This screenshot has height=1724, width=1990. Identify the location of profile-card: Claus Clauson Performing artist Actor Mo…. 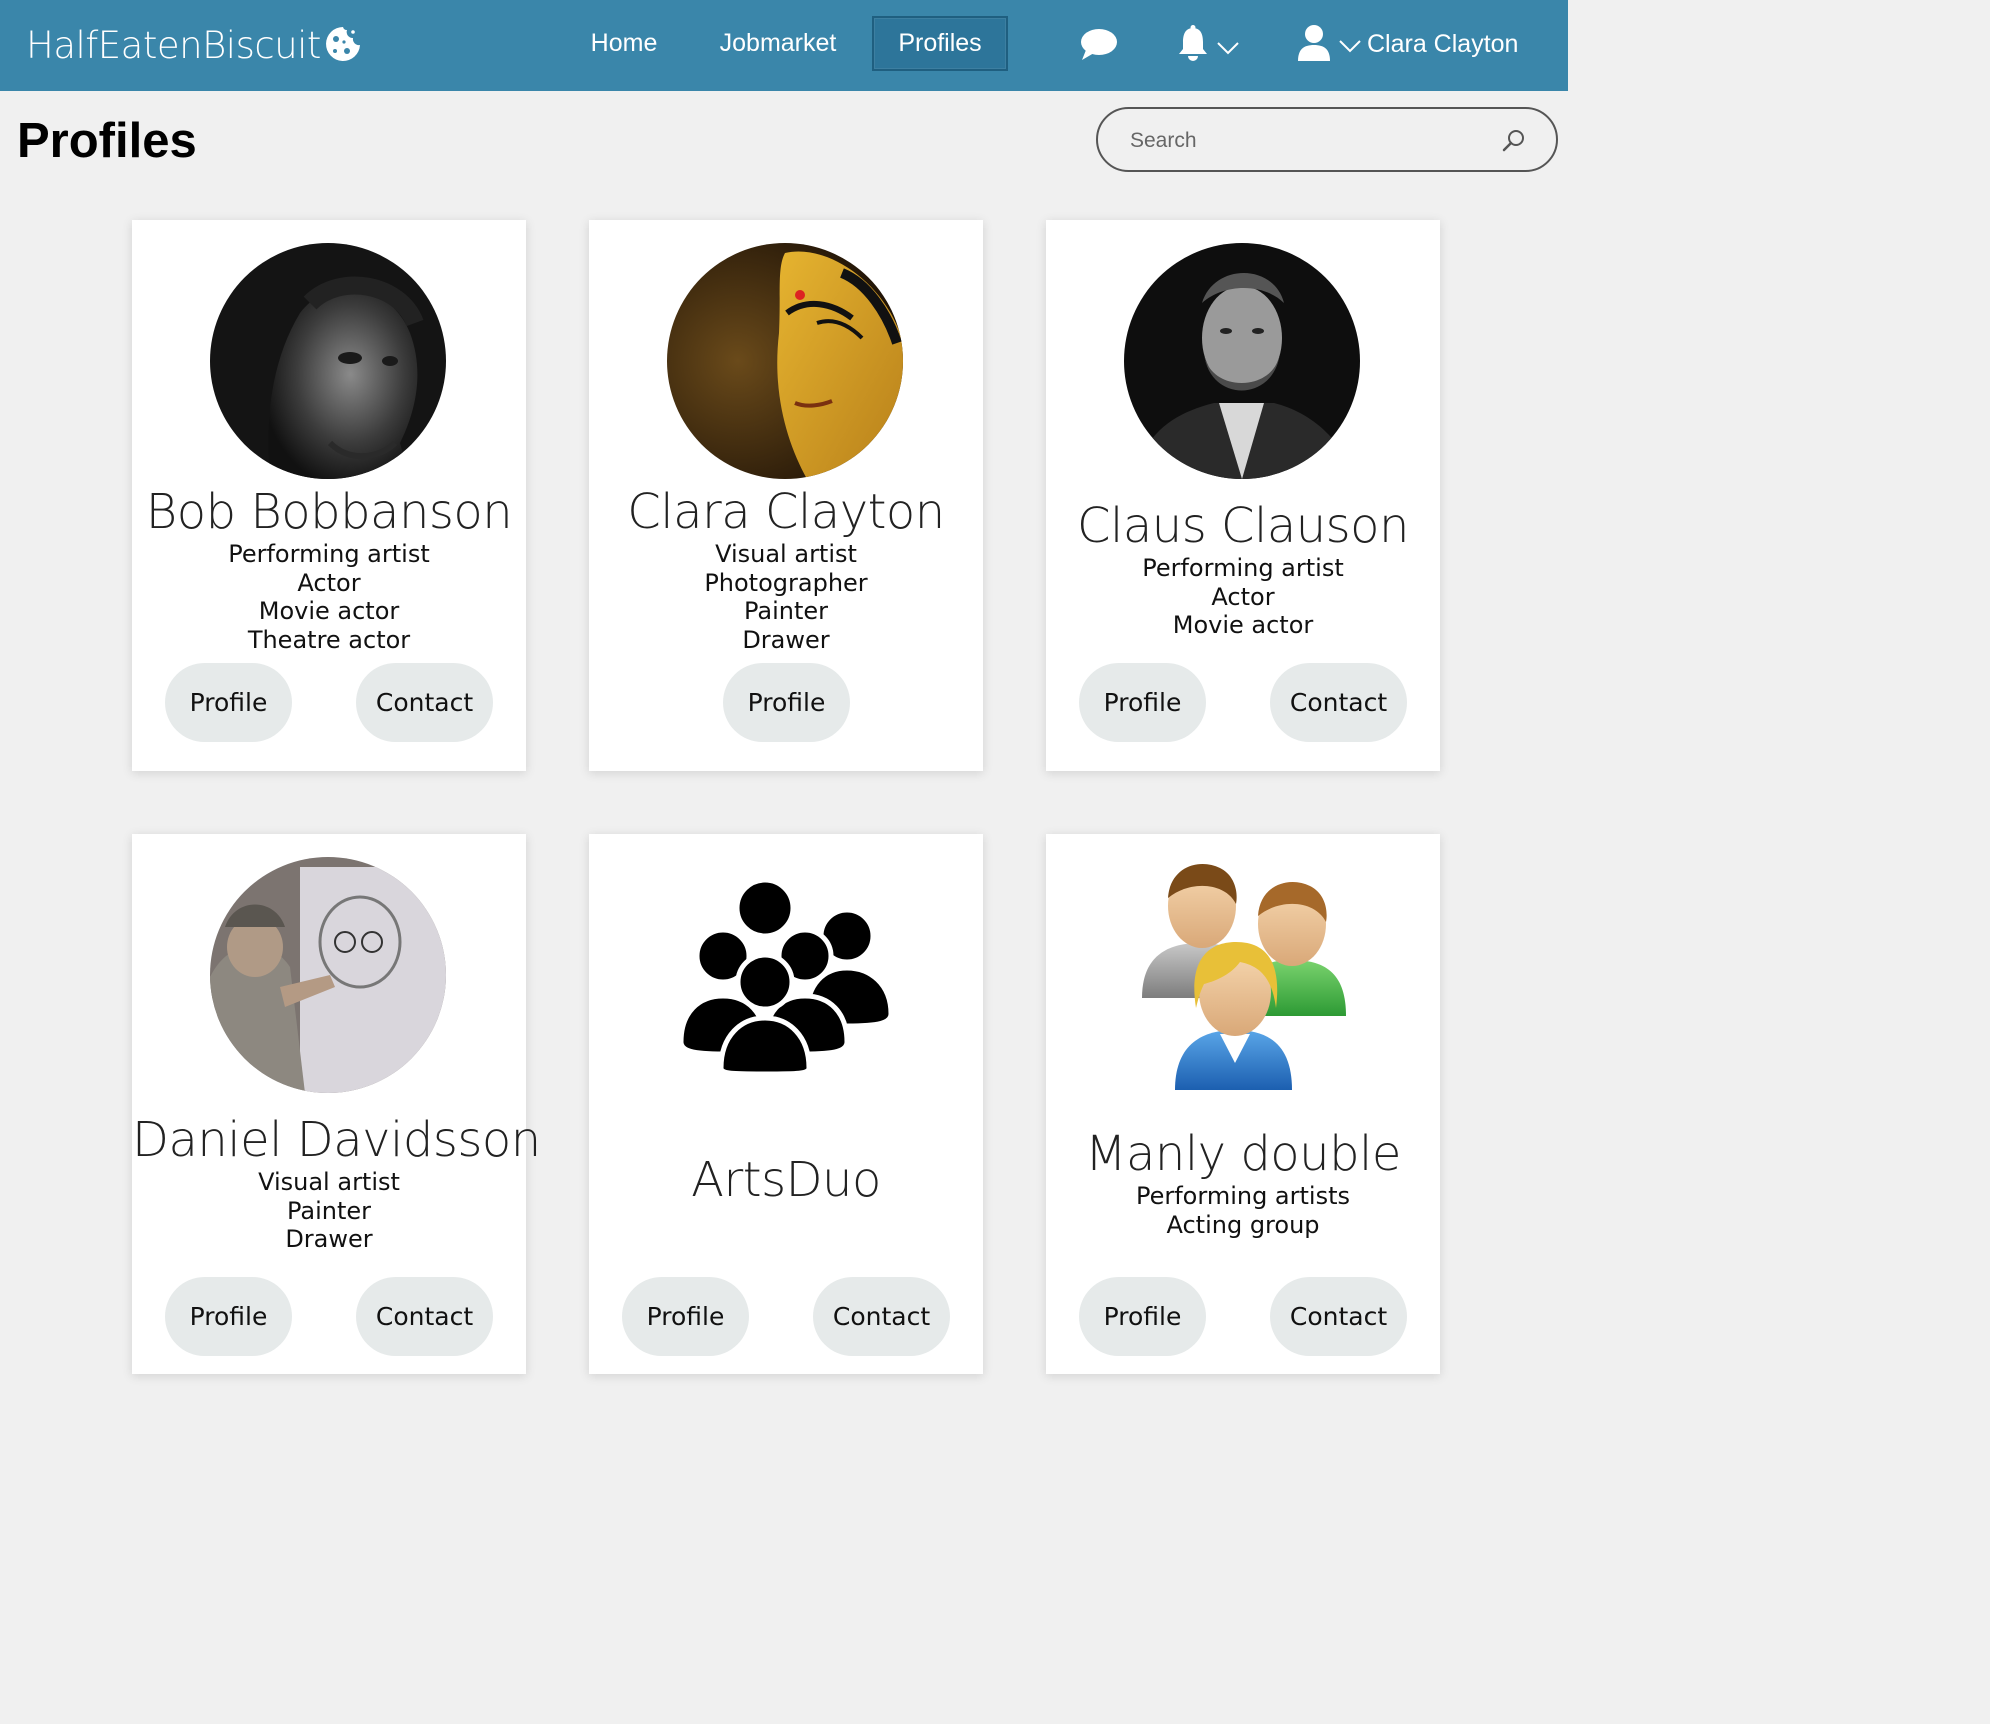
(1243, 495).